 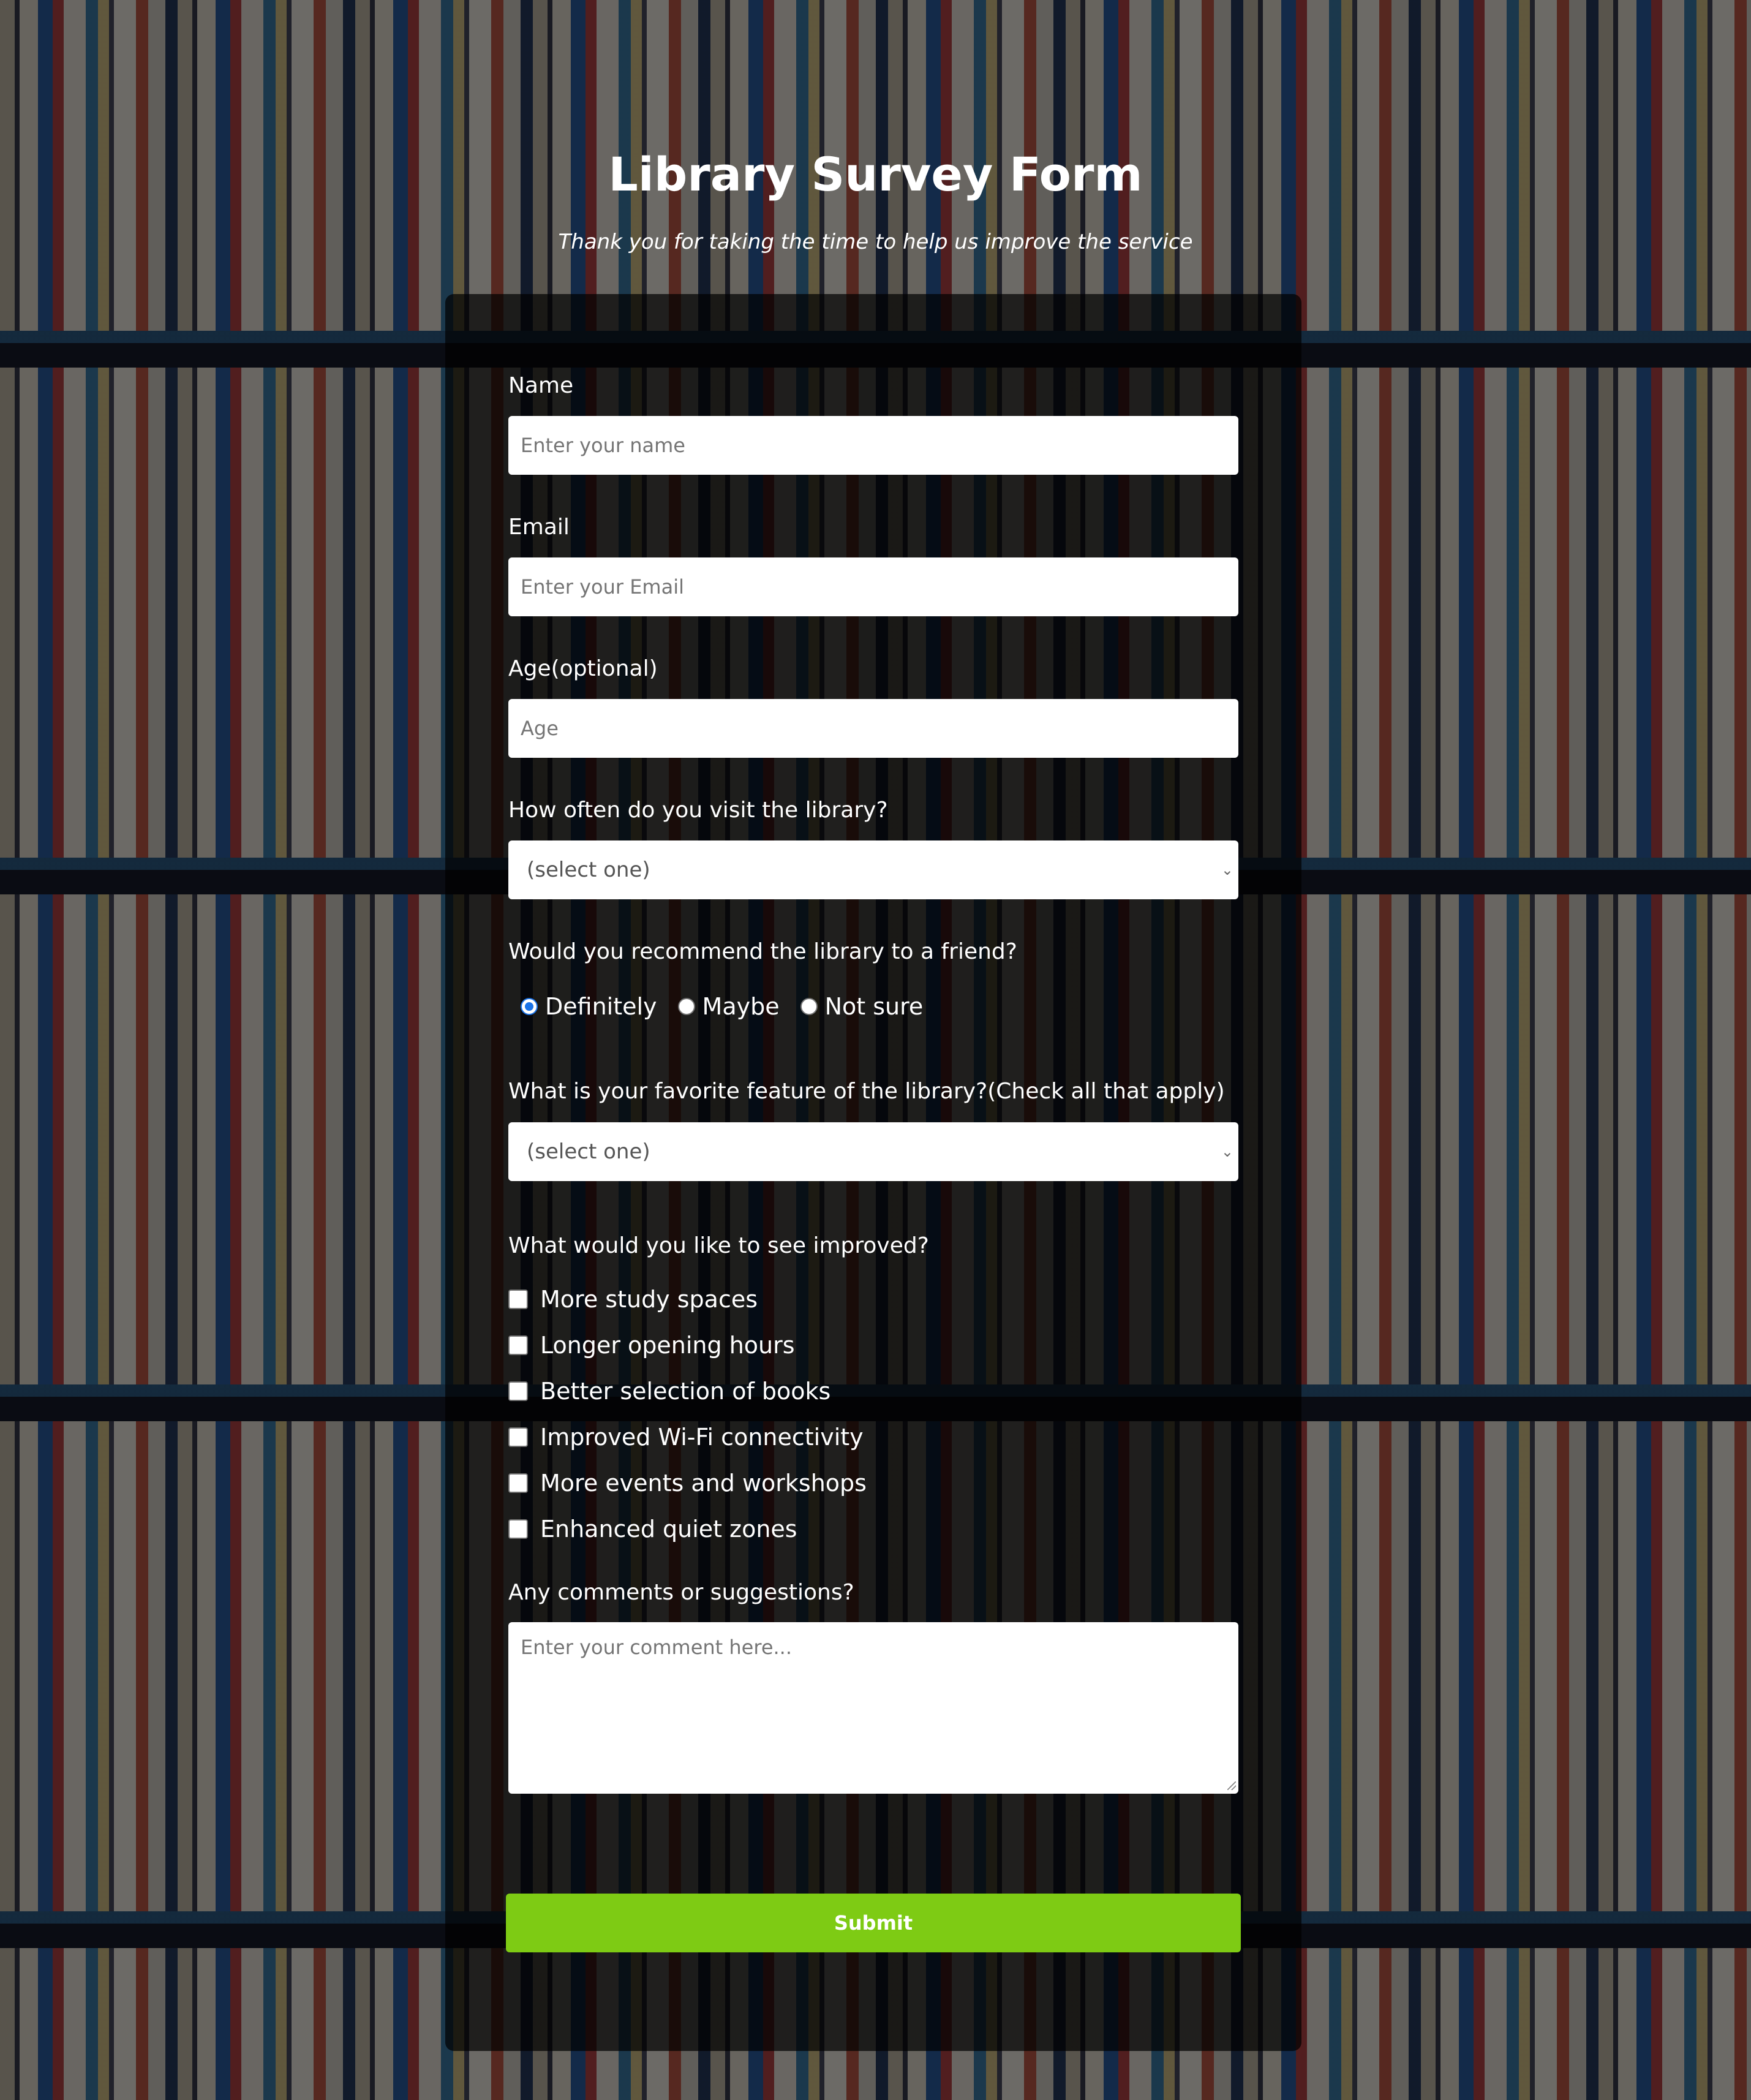 What do you see at coordinates (719, 1246) in the screenshot?
I see `improvements-label: What would you like to see improved?` at bounding box center [719, 1246].